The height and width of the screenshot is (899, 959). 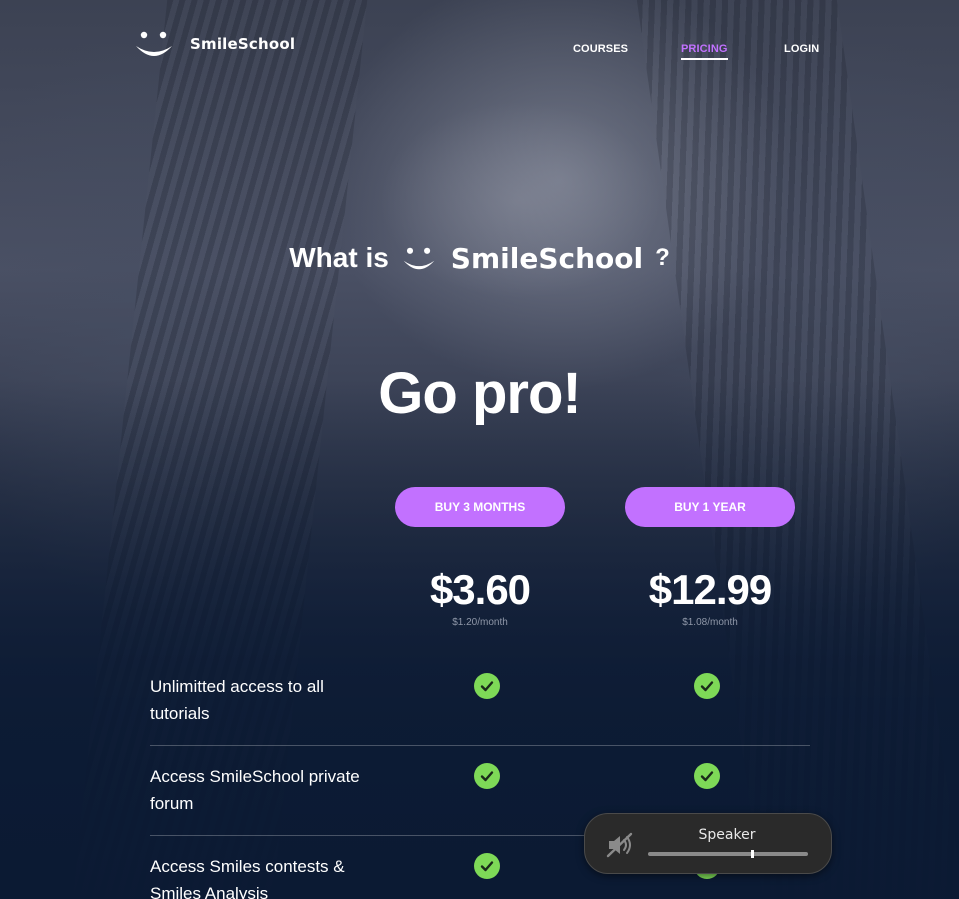 What do you see at coordinates (728, 854) in the screenshot?
I see `volume-slider` at bounding box center [728, 854].